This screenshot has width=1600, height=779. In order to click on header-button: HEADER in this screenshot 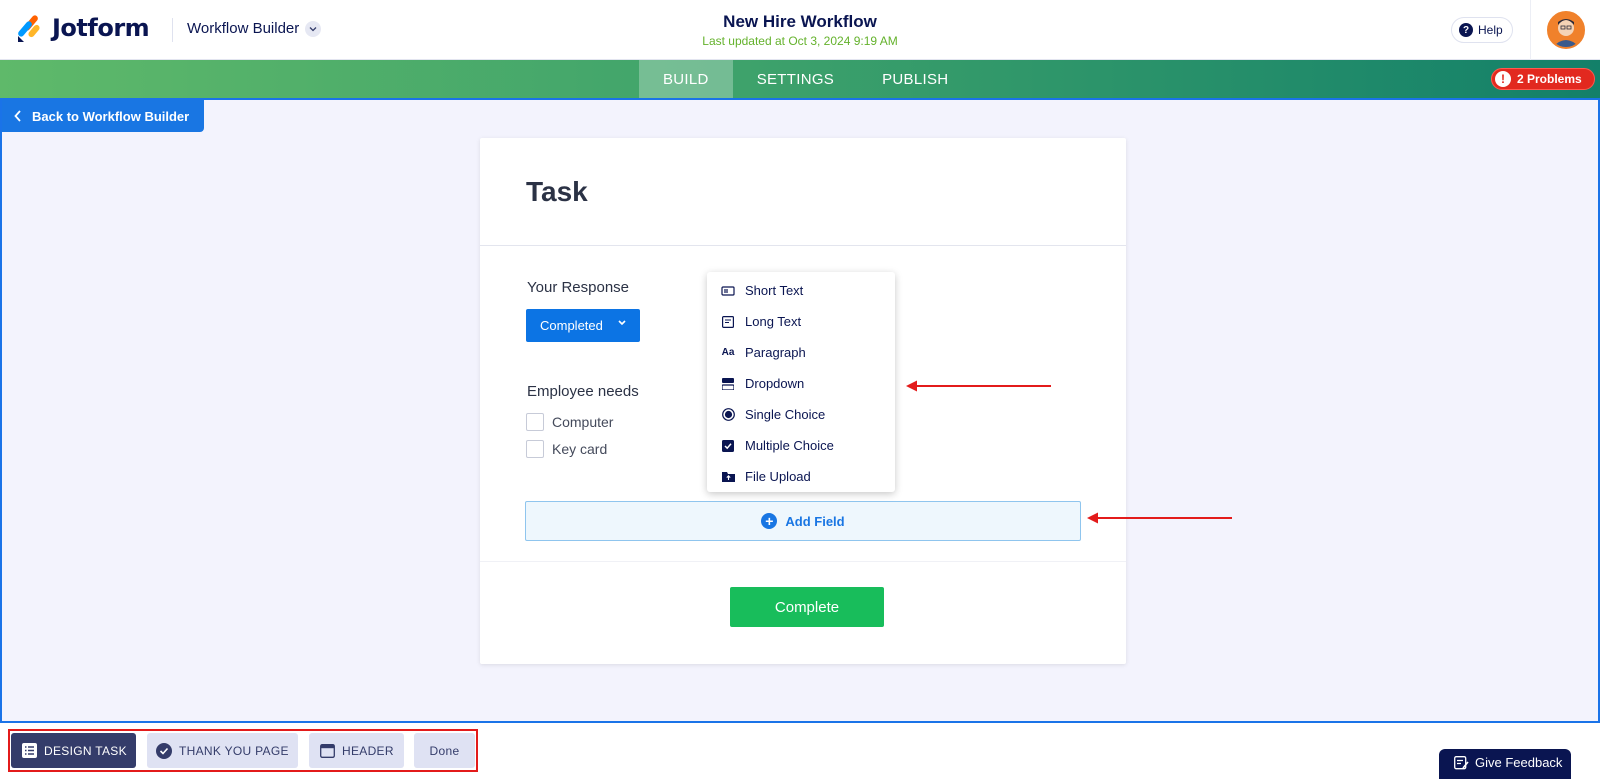, I will do `click(356, 750)`.